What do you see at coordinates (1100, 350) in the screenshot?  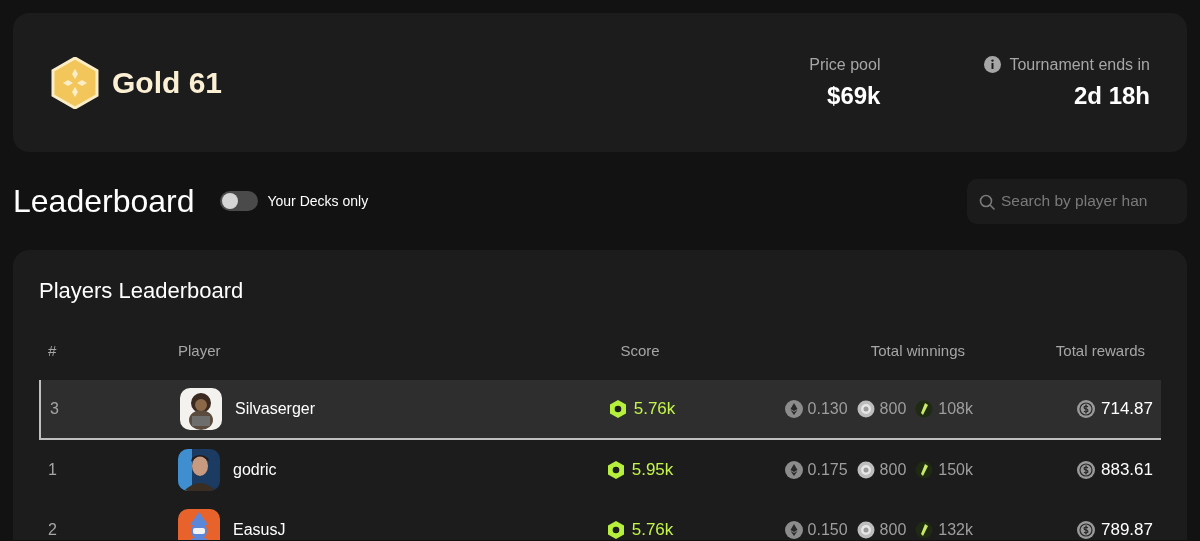 I see `column-header: Total rewards` at bounding box center [1100, 350].